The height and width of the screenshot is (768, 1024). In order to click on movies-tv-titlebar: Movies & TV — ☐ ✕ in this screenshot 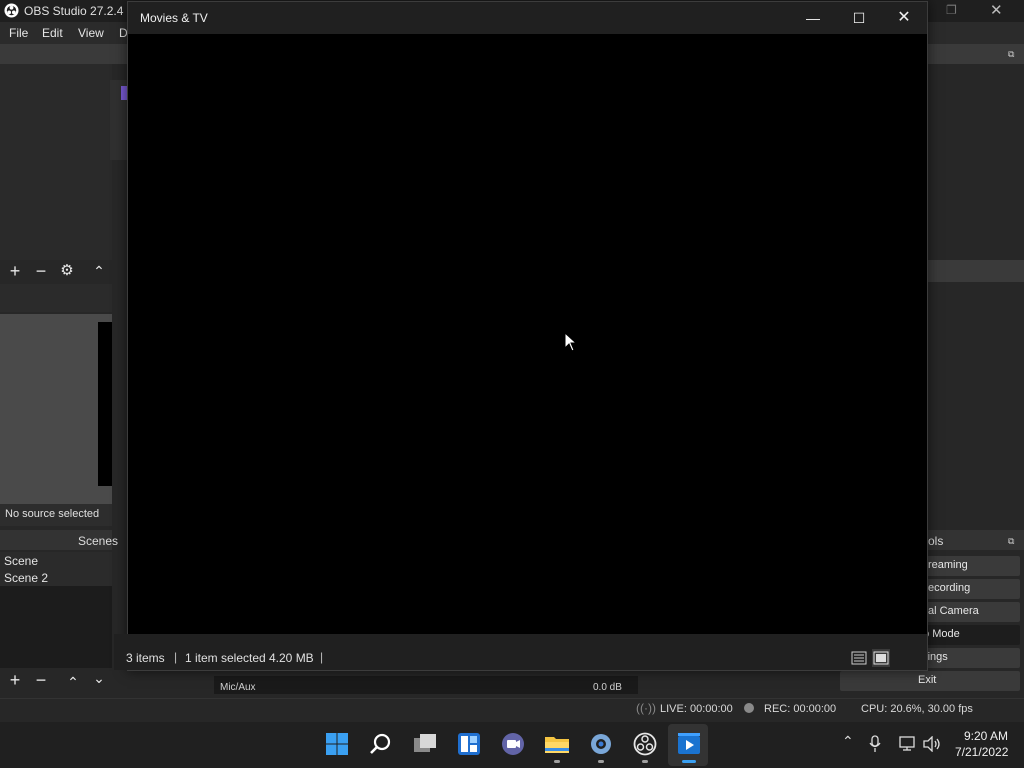, I will do `click(527, 18)`.